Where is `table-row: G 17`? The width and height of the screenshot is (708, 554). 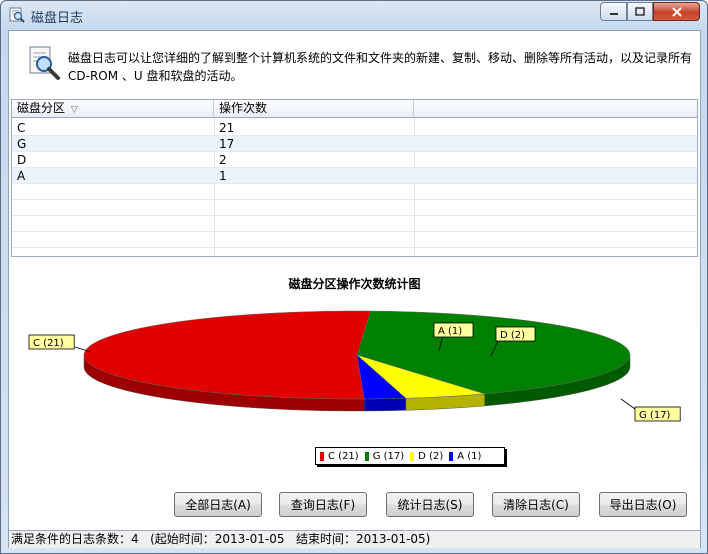 table-row: G 17 is located at coordinates (354, 144).